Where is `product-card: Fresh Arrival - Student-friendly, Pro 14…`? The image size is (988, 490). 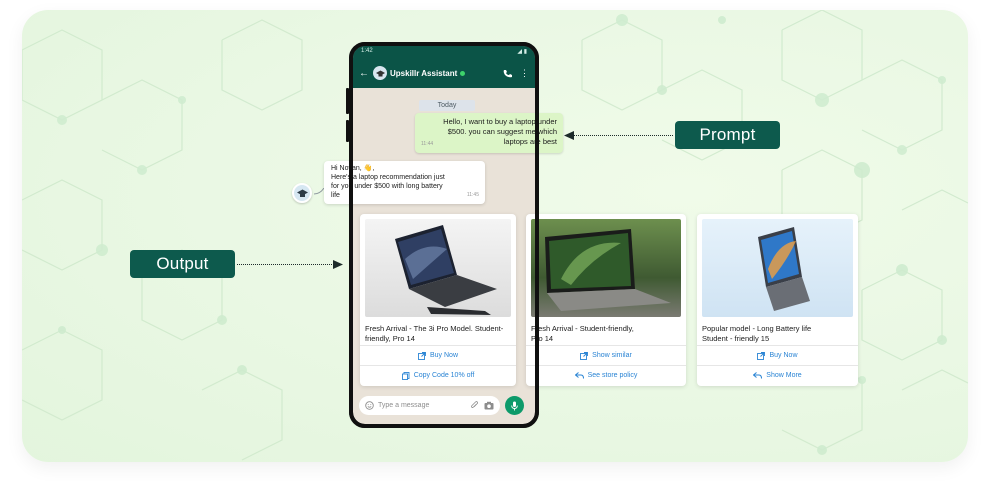
product-card: Fresh Arrival - Student-friendly, Pro 14… is located at coordinates (606, 300).